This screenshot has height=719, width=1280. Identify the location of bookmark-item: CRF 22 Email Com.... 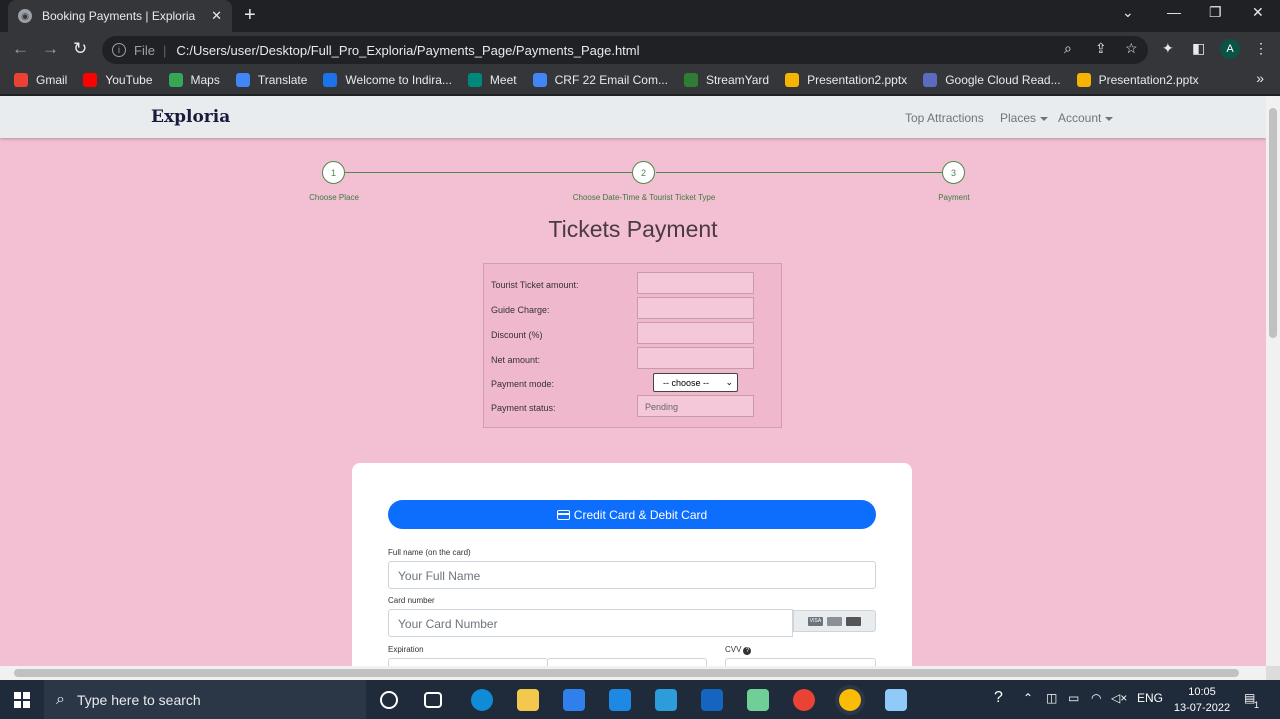
(600, 80).